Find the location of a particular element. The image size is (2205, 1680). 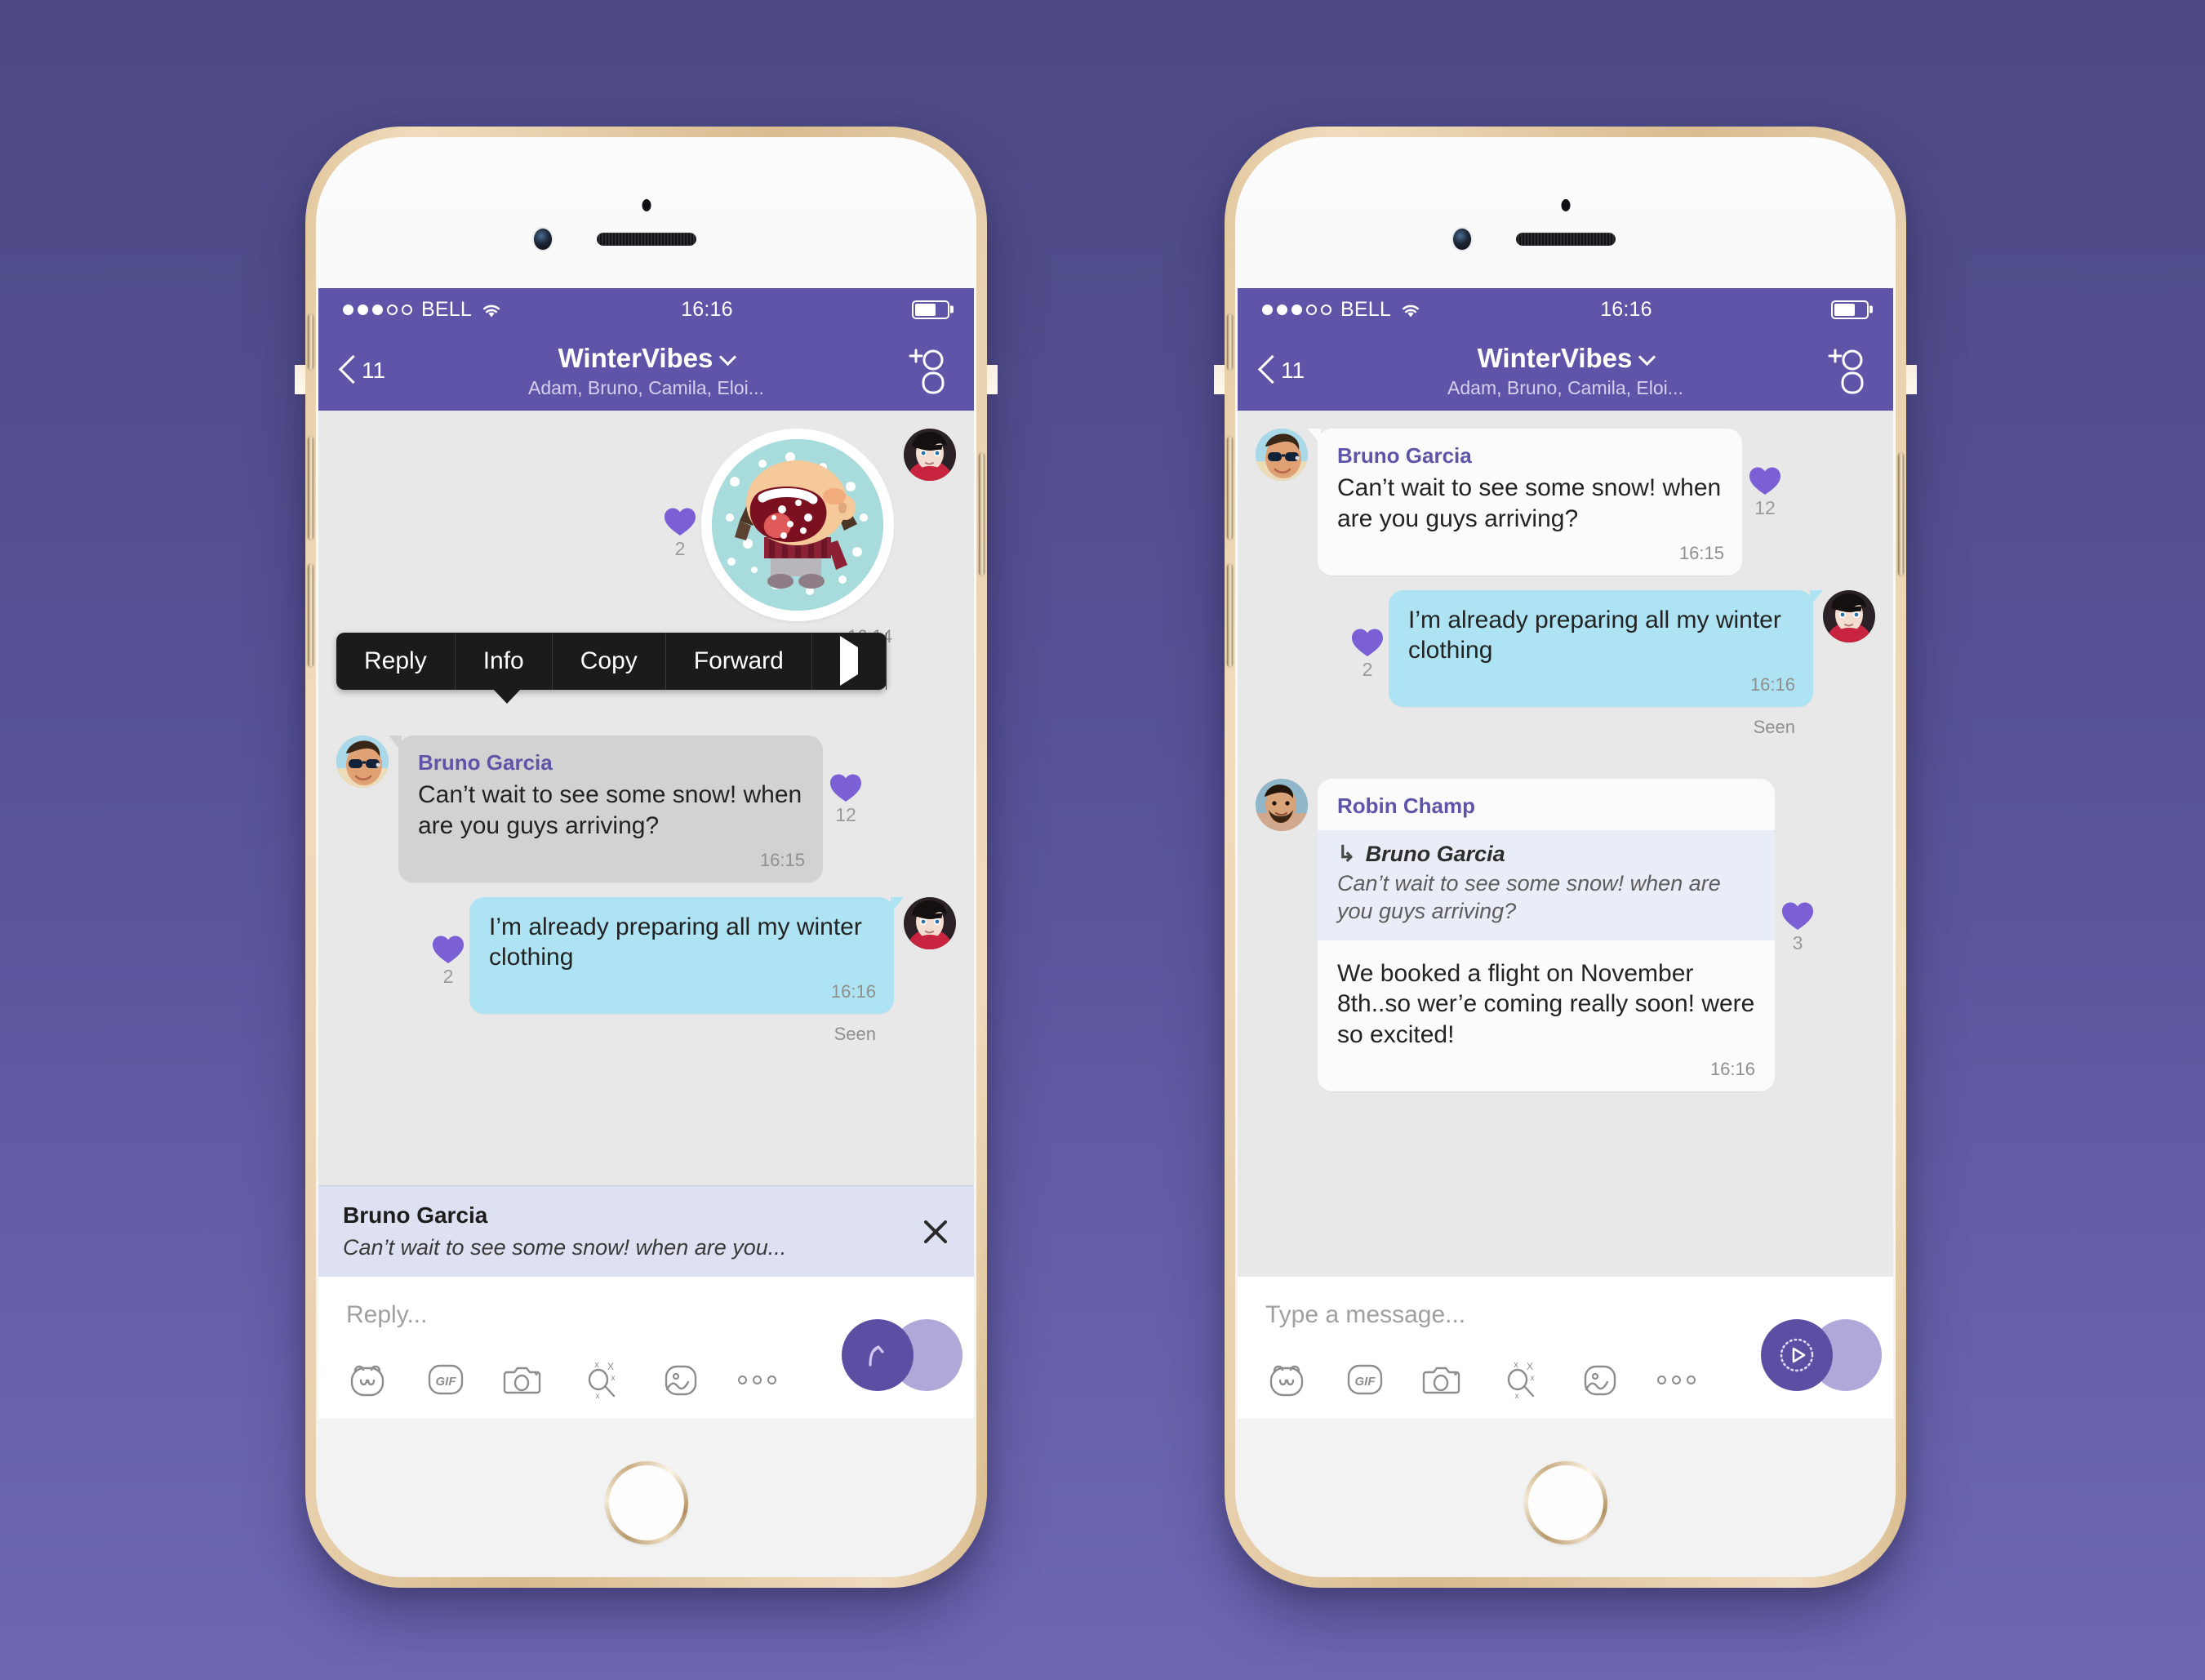

wifi-icon is located at coordinates (492, 310).